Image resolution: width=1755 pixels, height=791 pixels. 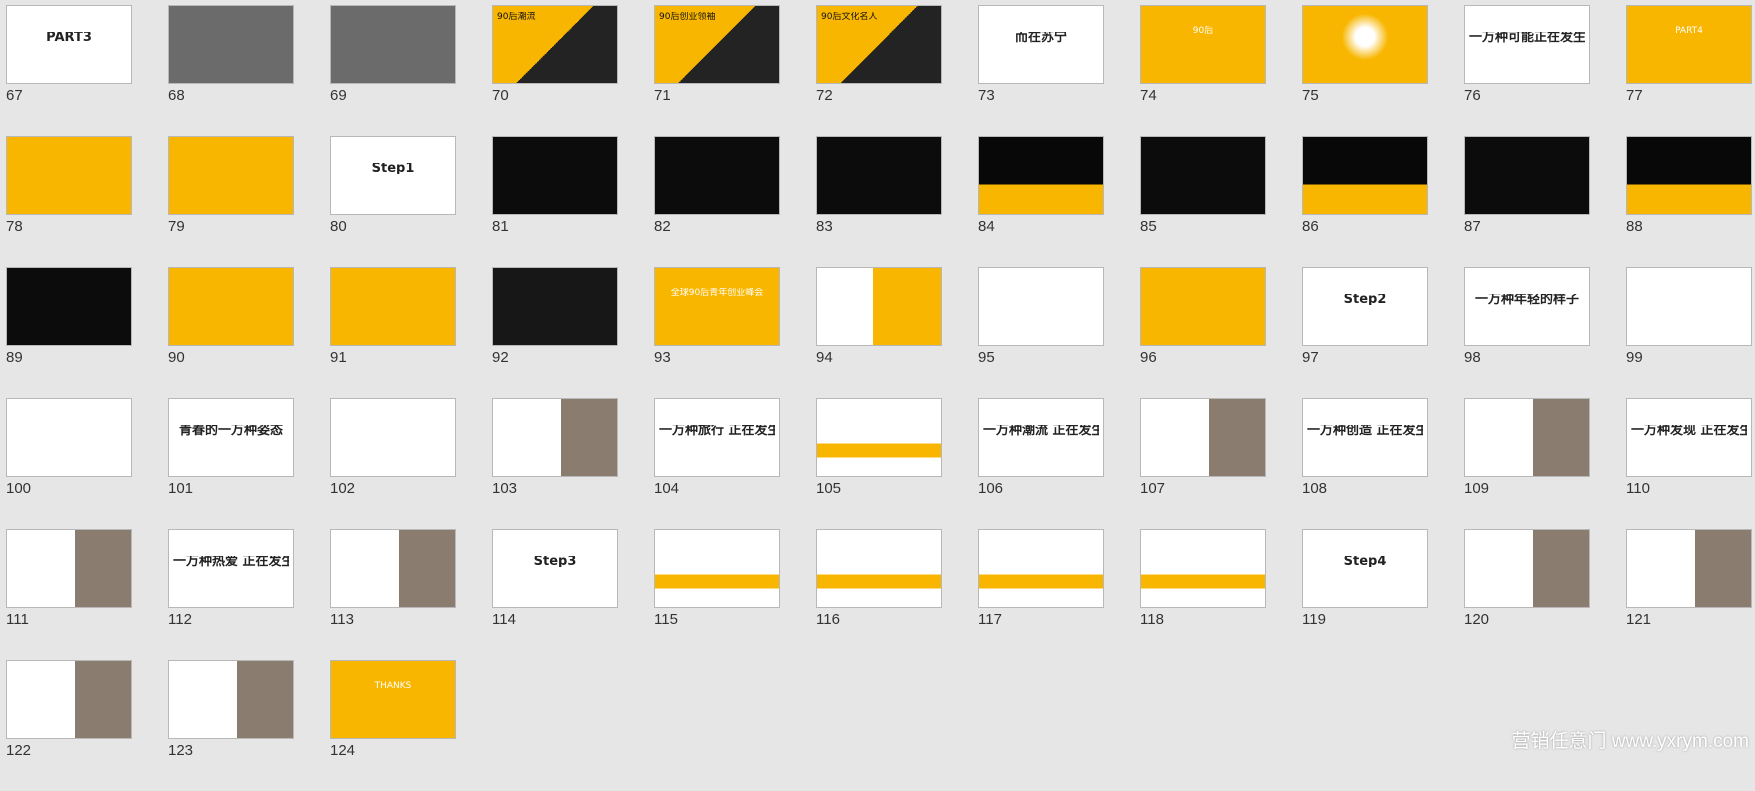 I want to click on slide-cell: 90后 74, so click(x=1203, y=70).